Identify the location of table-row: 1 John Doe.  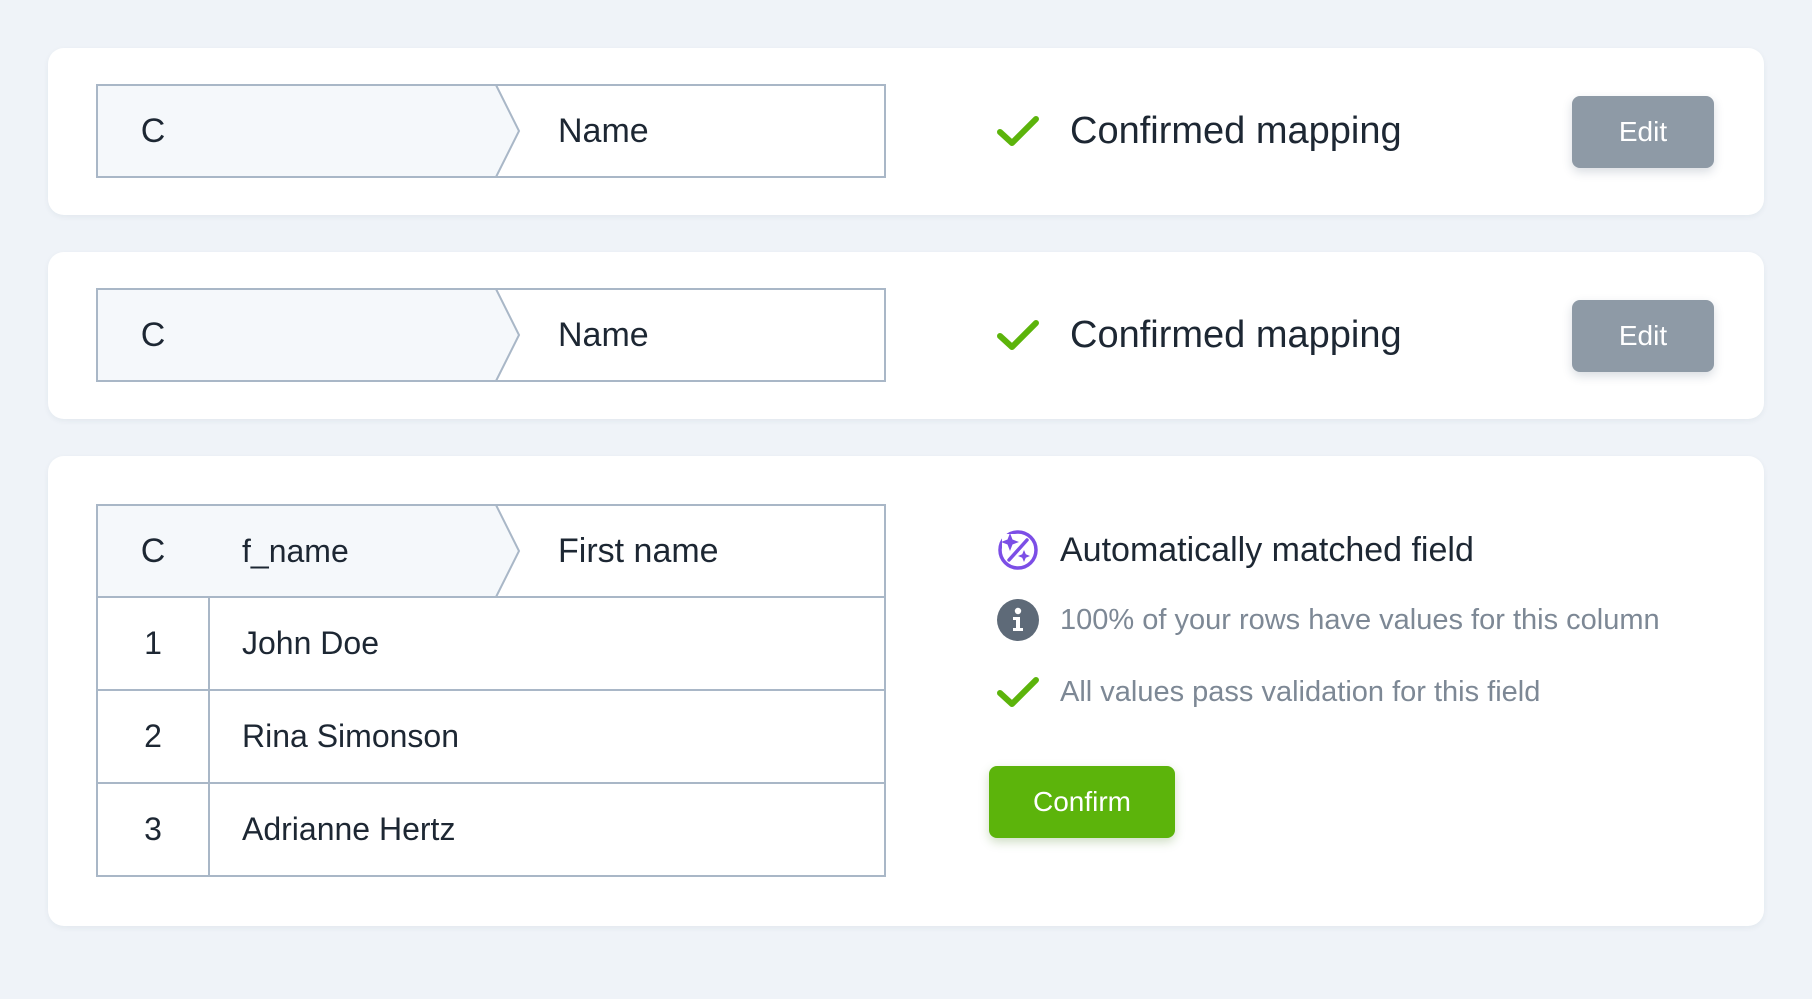
(491, 644).